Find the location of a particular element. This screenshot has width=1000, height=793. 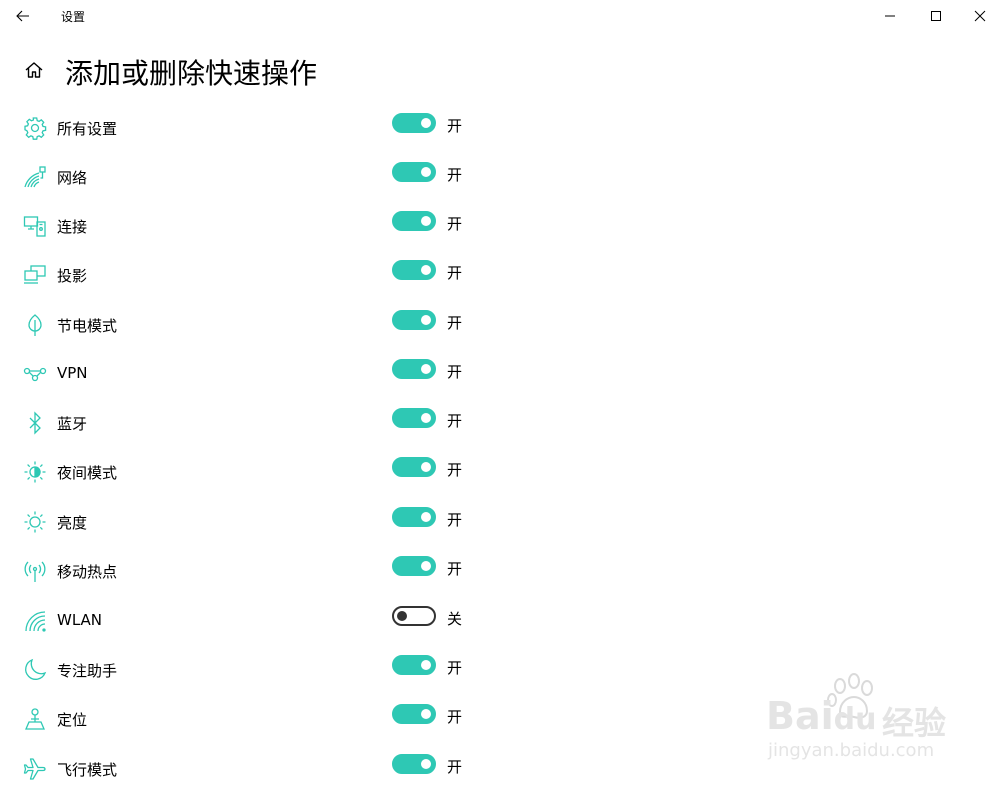

battery-saver-icon is located at coordinates (35, 325).